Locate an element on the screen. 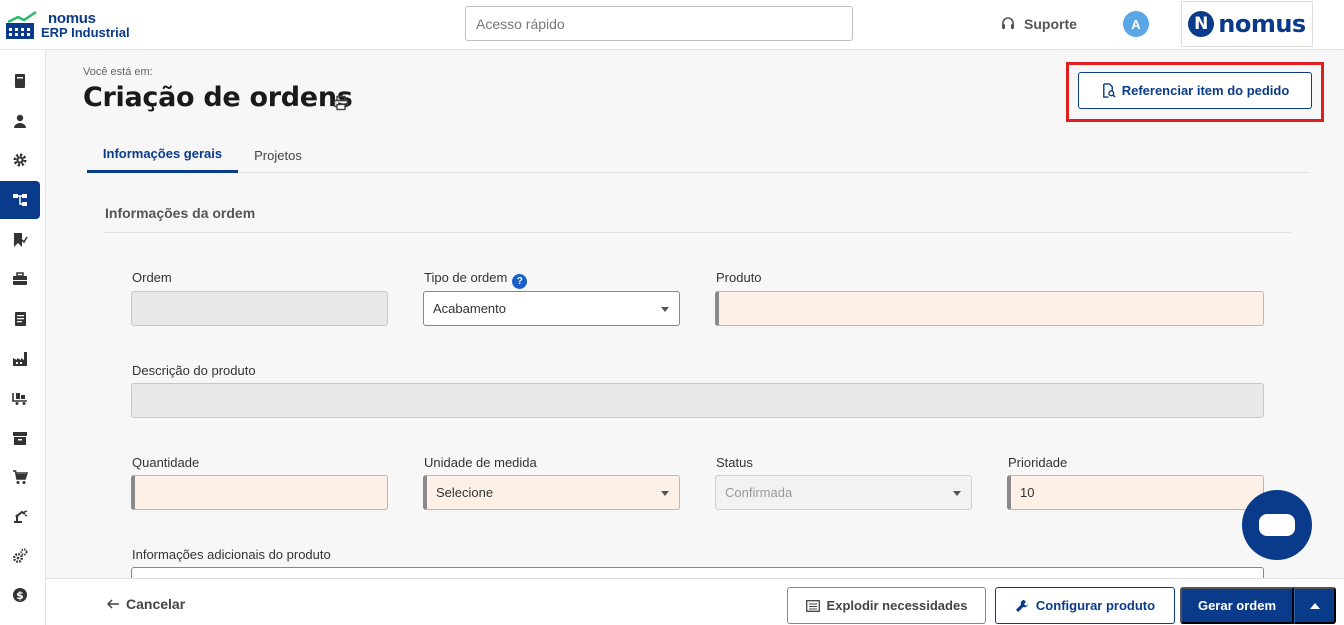  sidebar: $ is located at coordinates (23, 337).